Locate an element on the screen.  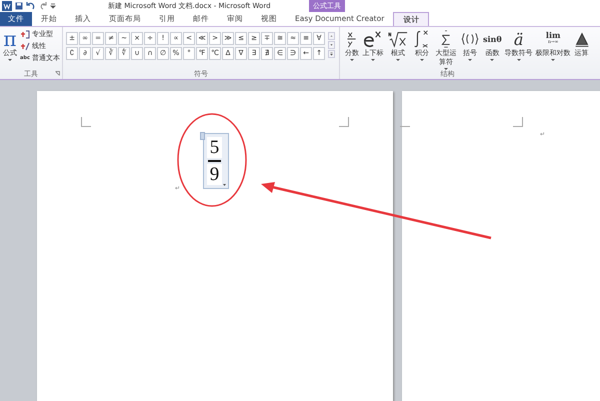
accent-glyph: ä is located at coordinates (519, 39).